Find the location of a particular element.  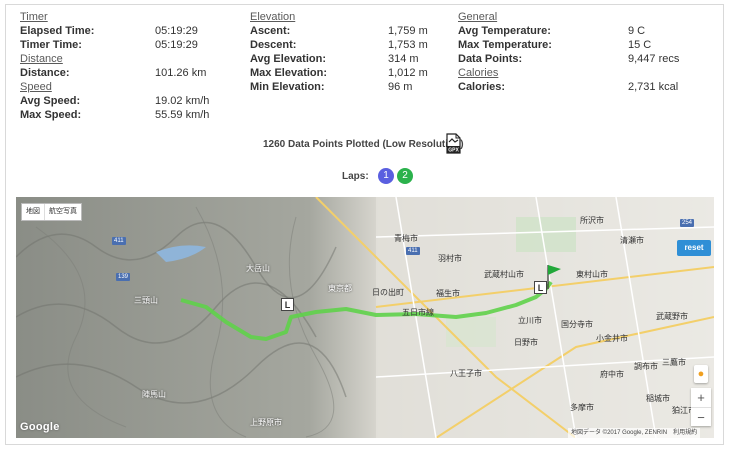

timer-section-title: Timer is located at coordinates (117, 17).